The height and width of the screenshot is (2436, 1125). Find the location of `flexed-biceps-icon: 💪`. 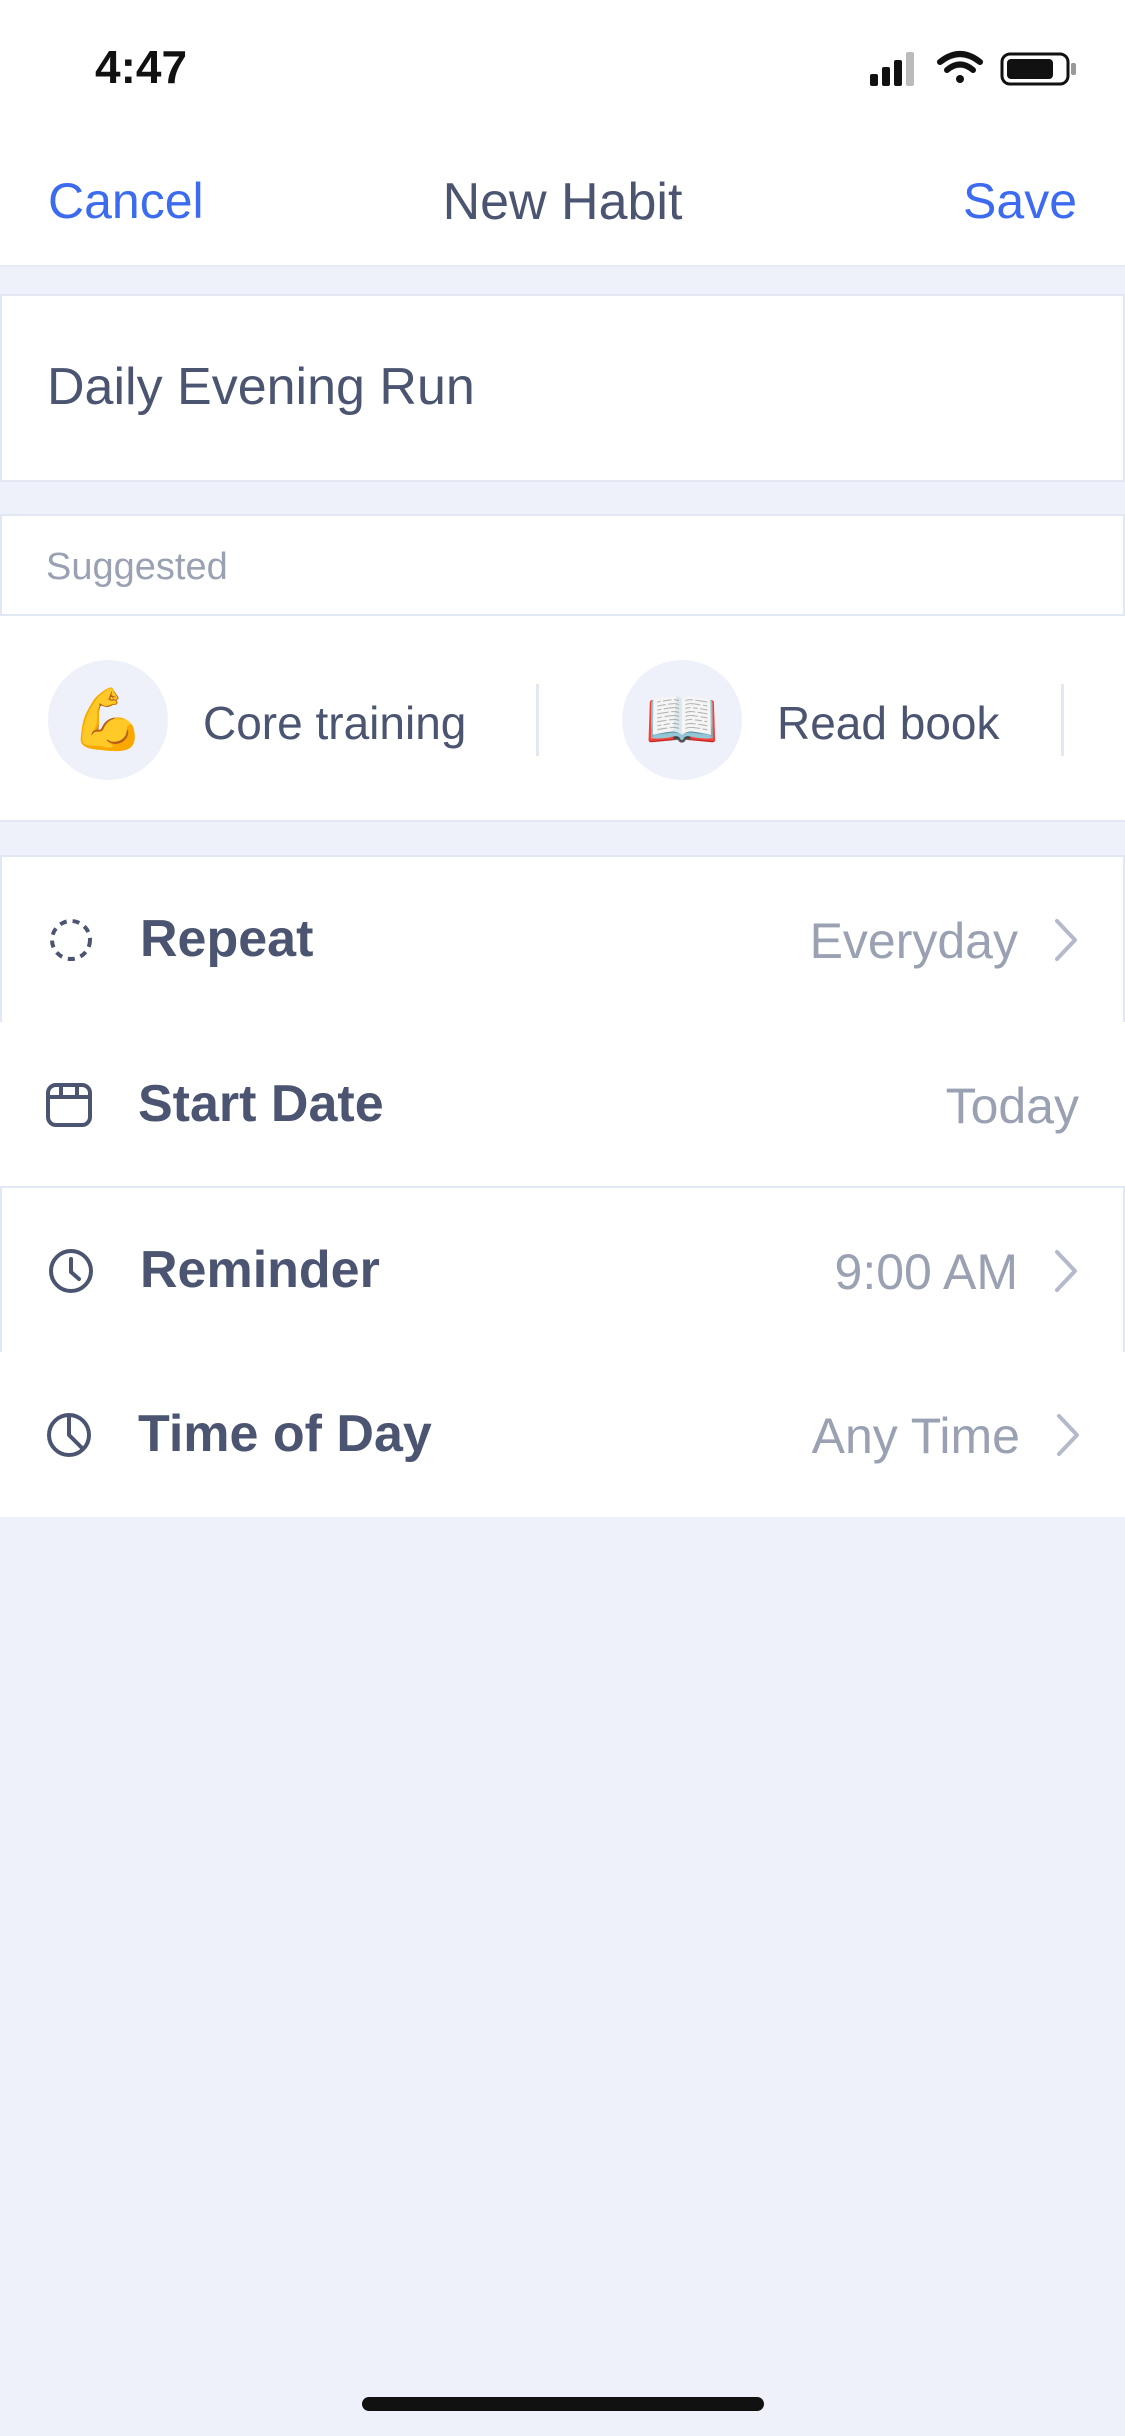

flexed-biceps-icon: 💪 is located at coordinates (108, 720).